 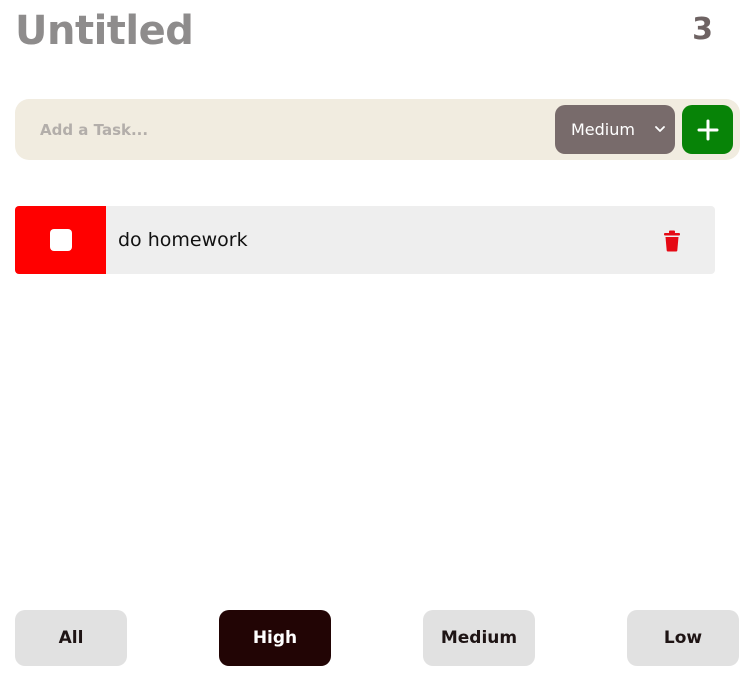 What do you see at coordinates (280, 129) in the screenshot?
I see `add-task-input` at bounding box center [280, 129].